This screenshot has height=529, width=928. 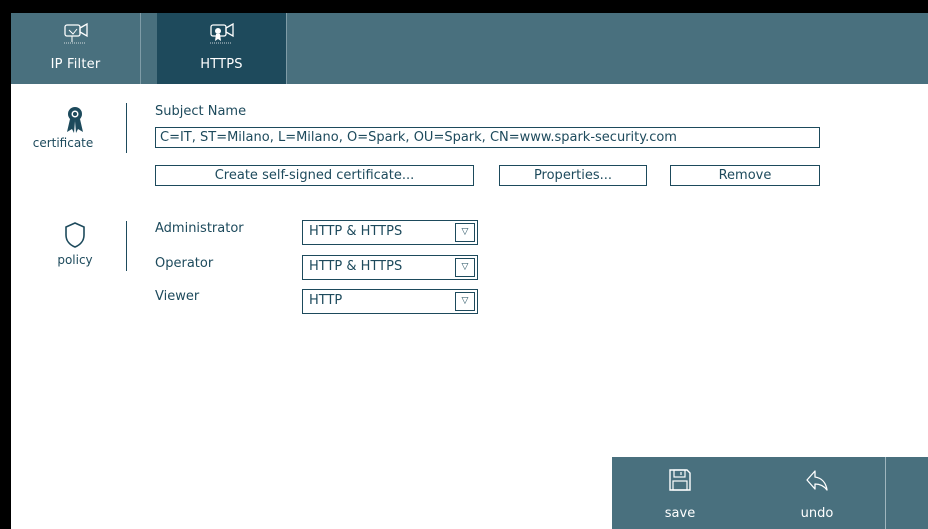 I want to click on tab-ip-filter-label: IP Filter, so click(x=75, y=64).